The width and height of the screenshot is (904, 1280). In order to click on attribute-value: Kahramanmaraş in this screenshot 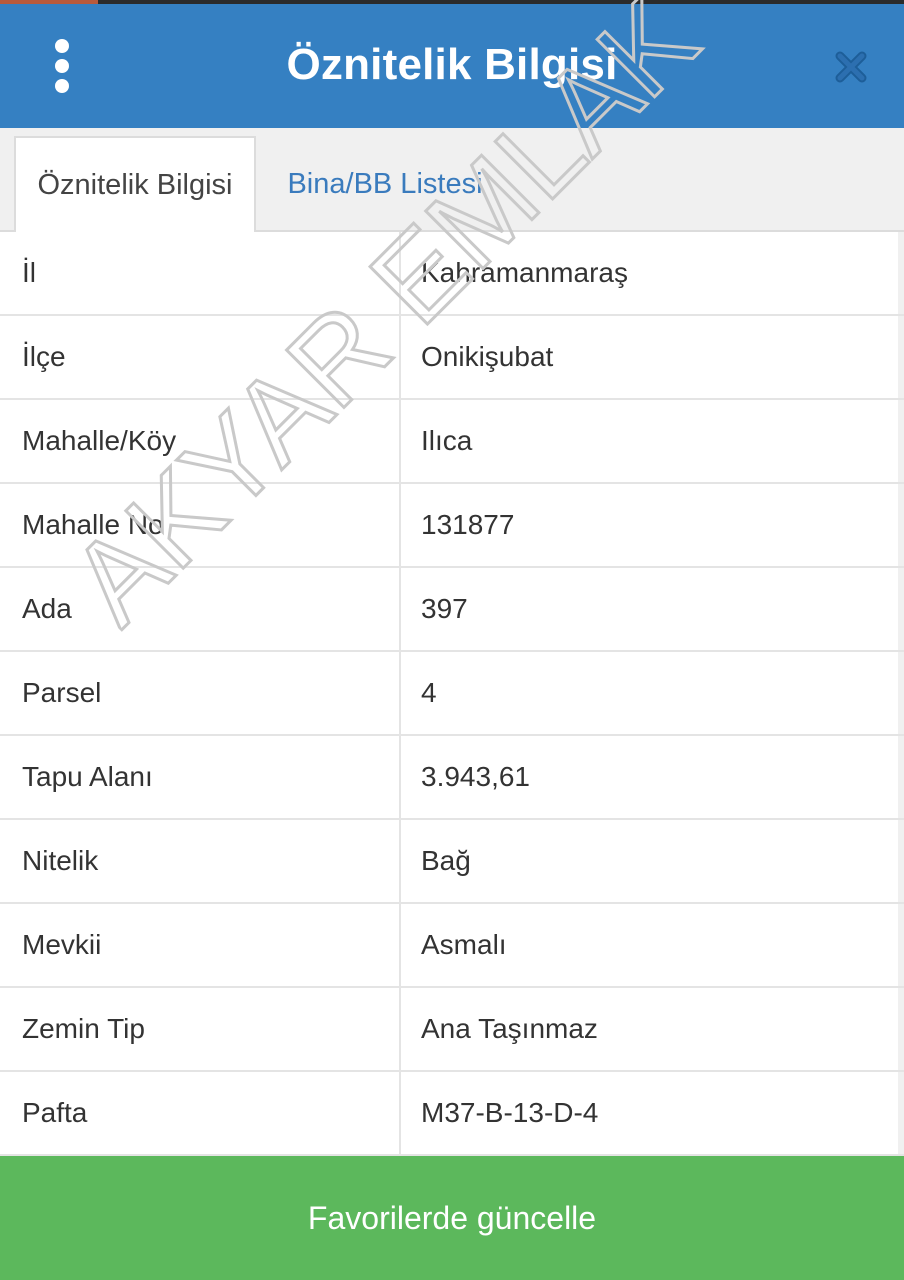, I will do `click(524, 272)`.